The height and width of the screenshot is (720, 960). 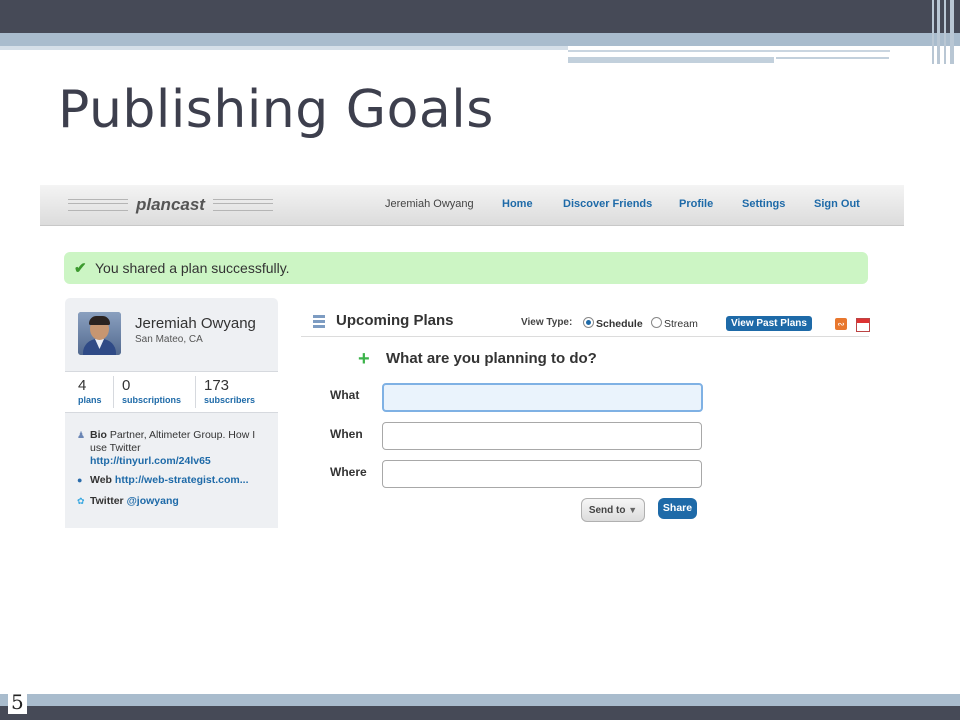 What do you see at coordinates (81, 435) in the screenshot?
I see `person-icon: ♟` at bounding box center [81, 435].